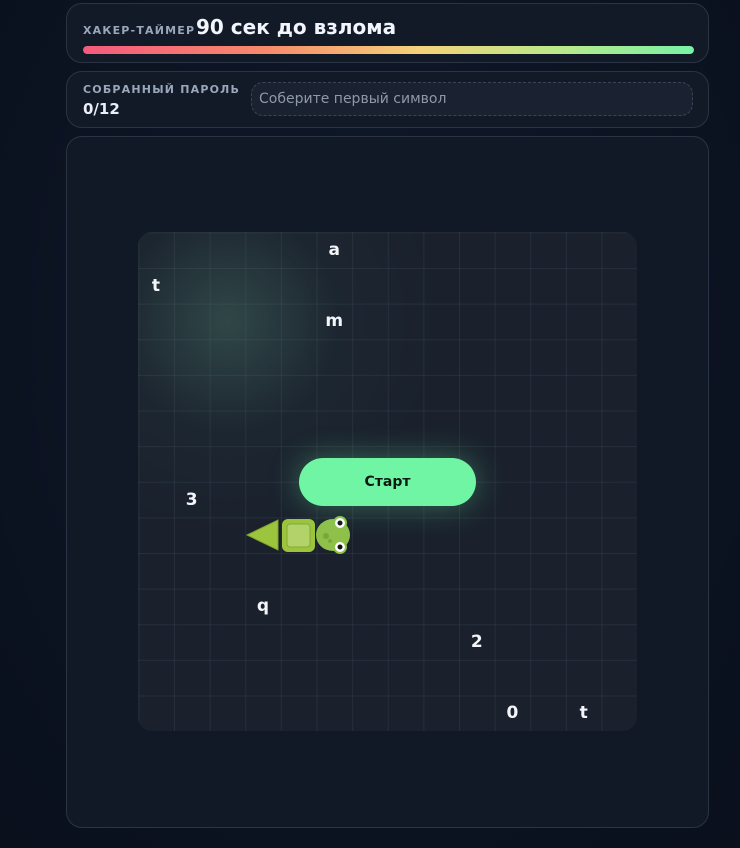  I want to click on password-field, so click(472, 99).